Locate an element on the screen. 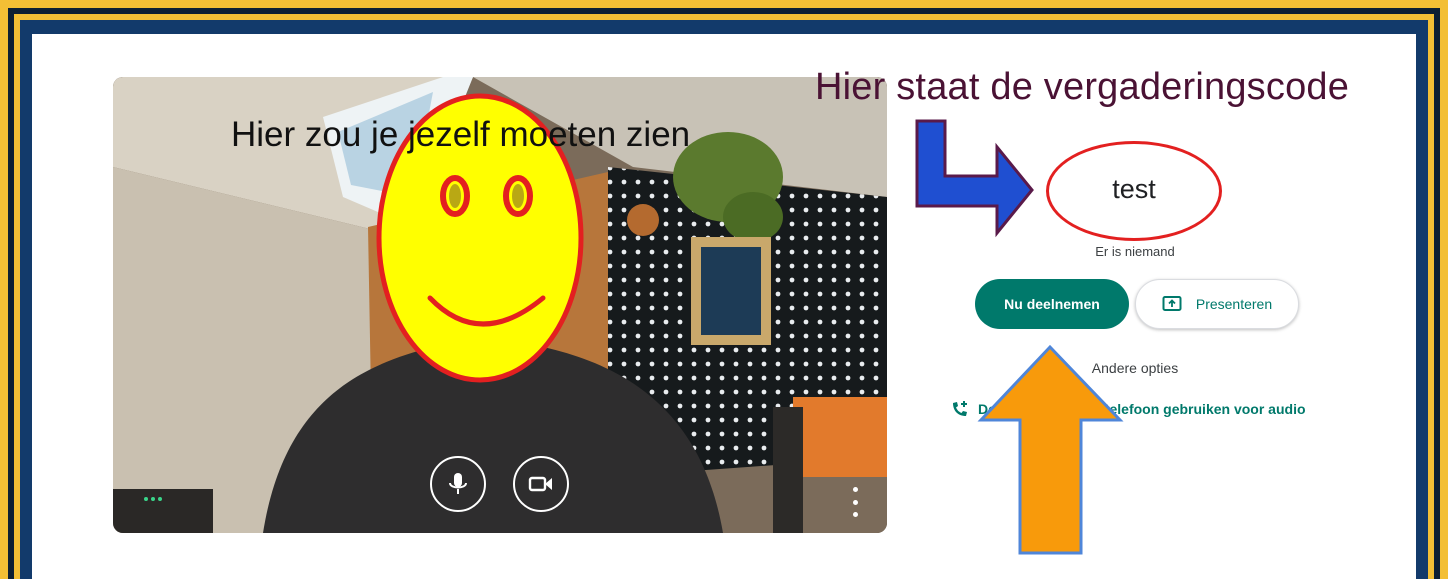  present-screen-icon is located at coordinates (1172, 303).